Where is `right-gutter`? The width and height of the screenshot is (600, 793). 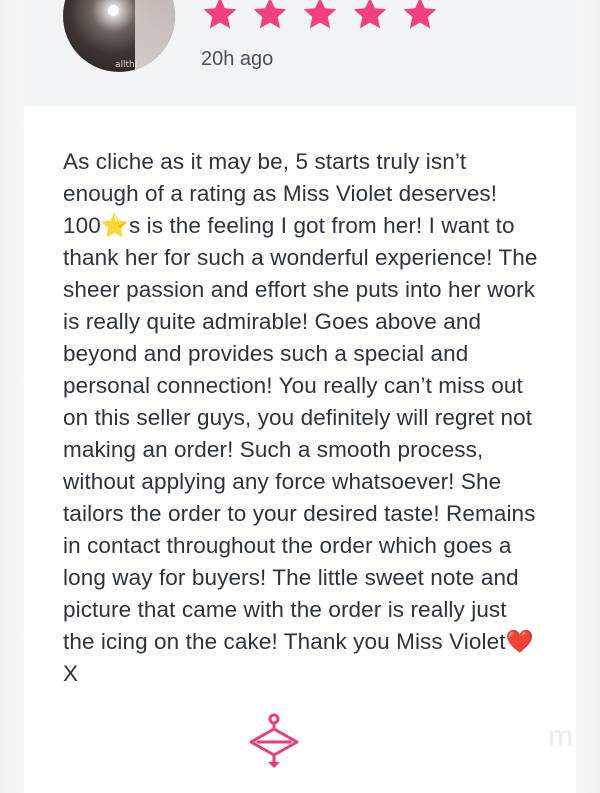
right-gutter is located at coordinates (588, 396).